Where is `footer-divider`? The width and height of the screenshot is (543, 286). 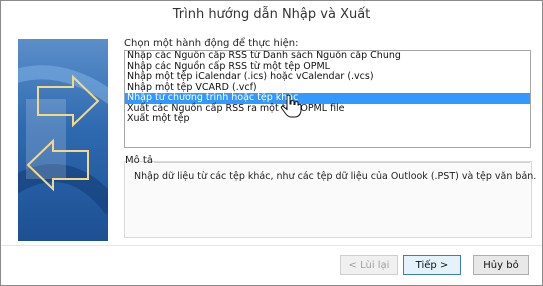 footer-divider is located at coordinates (271, 245).